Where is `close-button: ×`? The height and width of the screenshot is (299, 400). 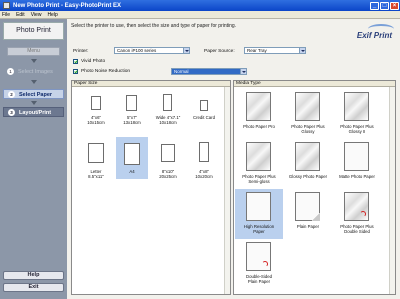 close-button: × is located at coordinates (394, 5).